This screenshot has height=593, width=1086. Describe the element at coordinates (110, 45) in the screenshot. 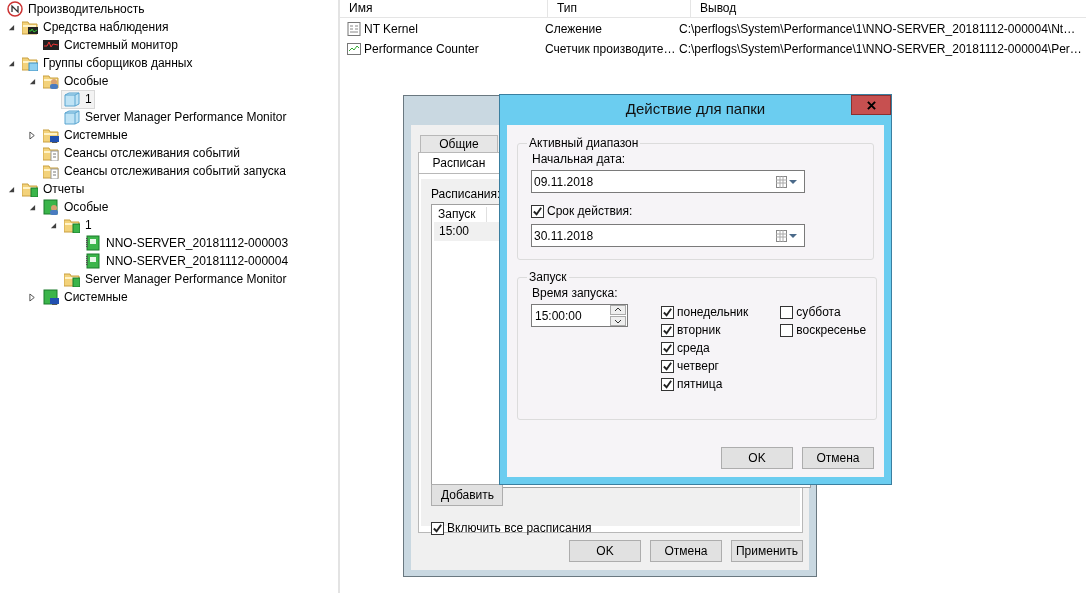

I see `tree-item: Системный монитор` at that location.